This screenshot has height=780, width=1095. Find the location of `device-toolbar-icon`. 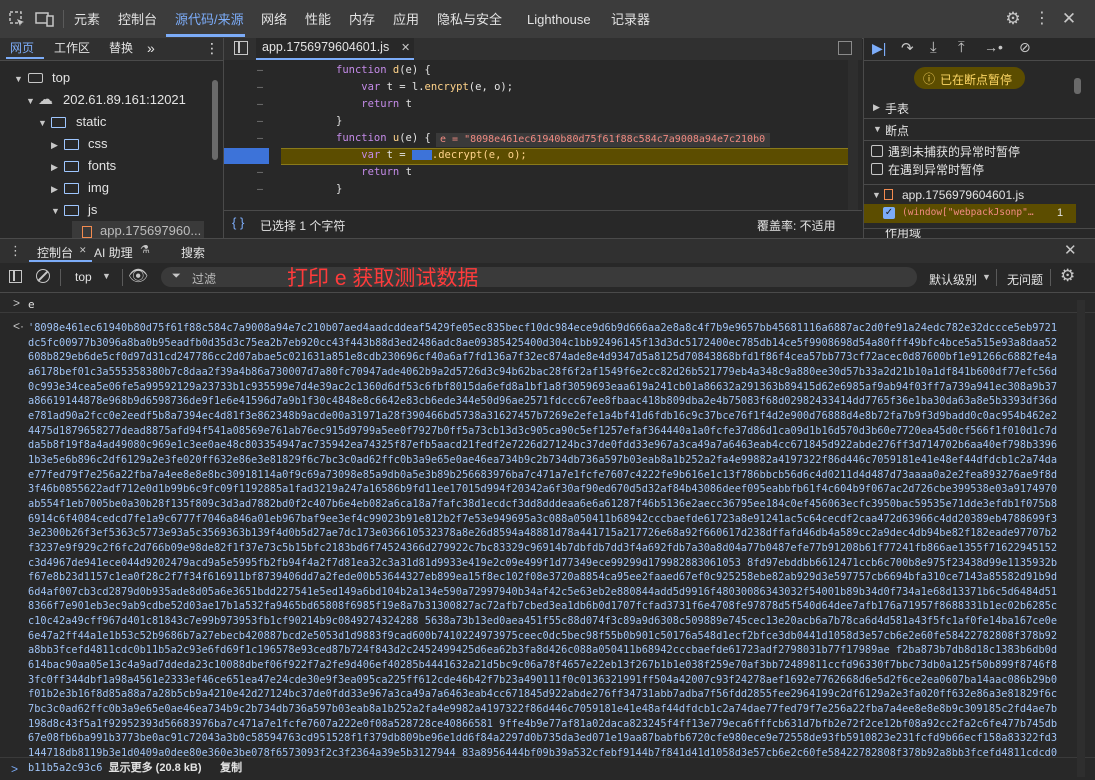

device-toolbar-icon is located at coordinates (44, 19).